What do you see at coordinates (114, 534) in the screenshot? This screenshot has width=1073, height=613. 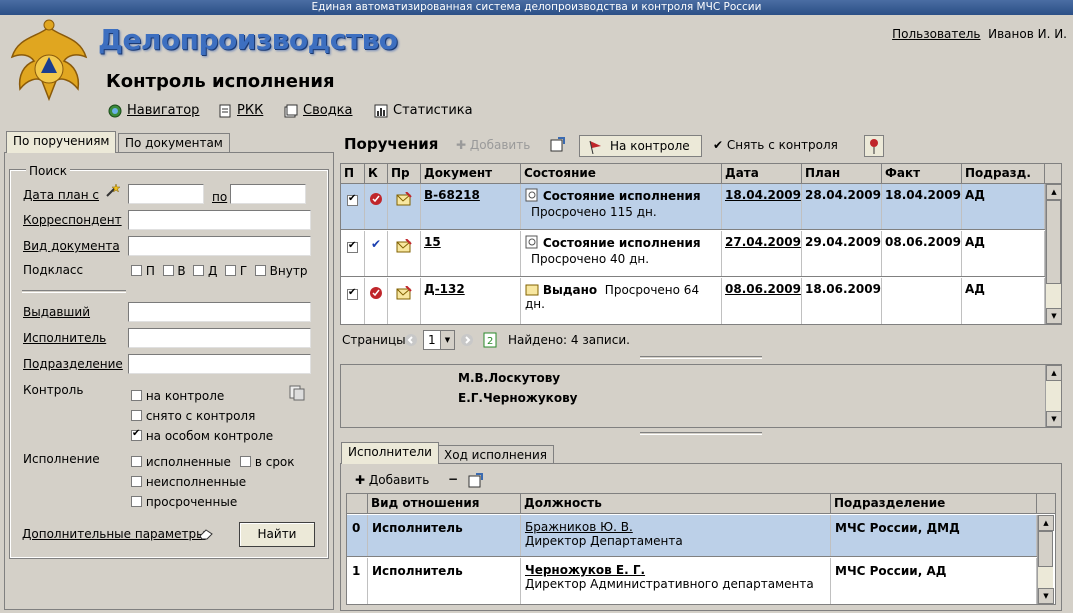 I see `extra-params-link: Дополнительные параметры` at bounding box center [114, 534].